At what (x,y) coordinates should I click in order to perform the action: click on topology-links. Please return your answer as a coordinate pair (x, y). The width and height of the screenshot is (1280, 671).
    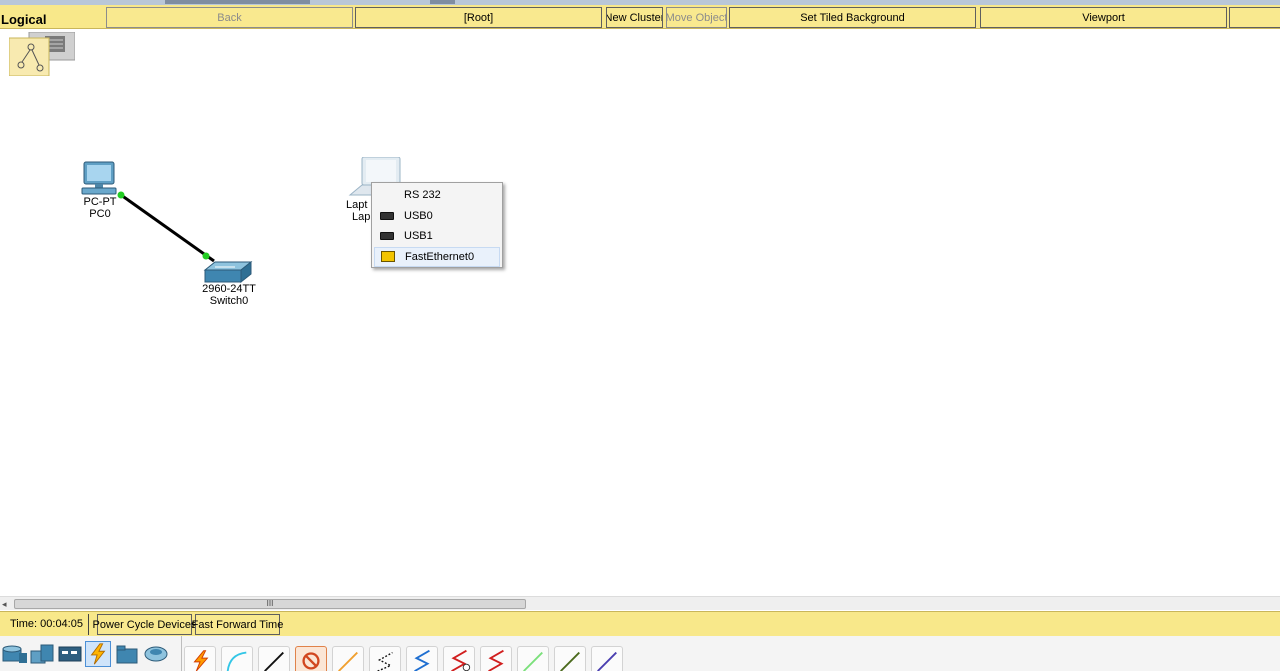
    Looking at the image, I should click on (166, 227).